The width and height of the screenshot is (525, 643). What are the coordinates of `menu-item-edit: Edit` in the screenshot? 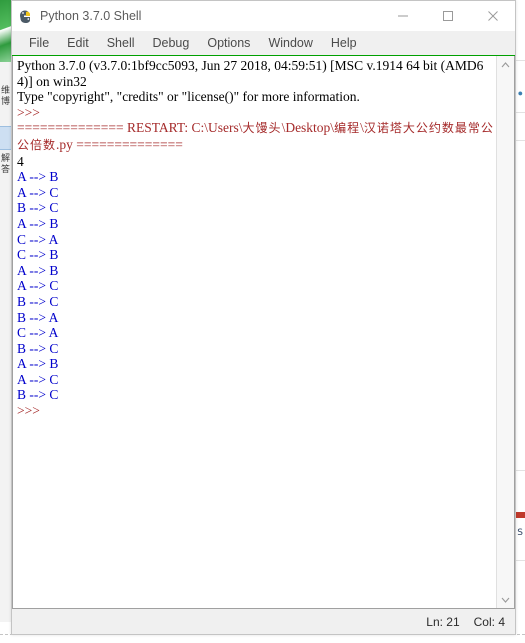 It's located at (78, 43).